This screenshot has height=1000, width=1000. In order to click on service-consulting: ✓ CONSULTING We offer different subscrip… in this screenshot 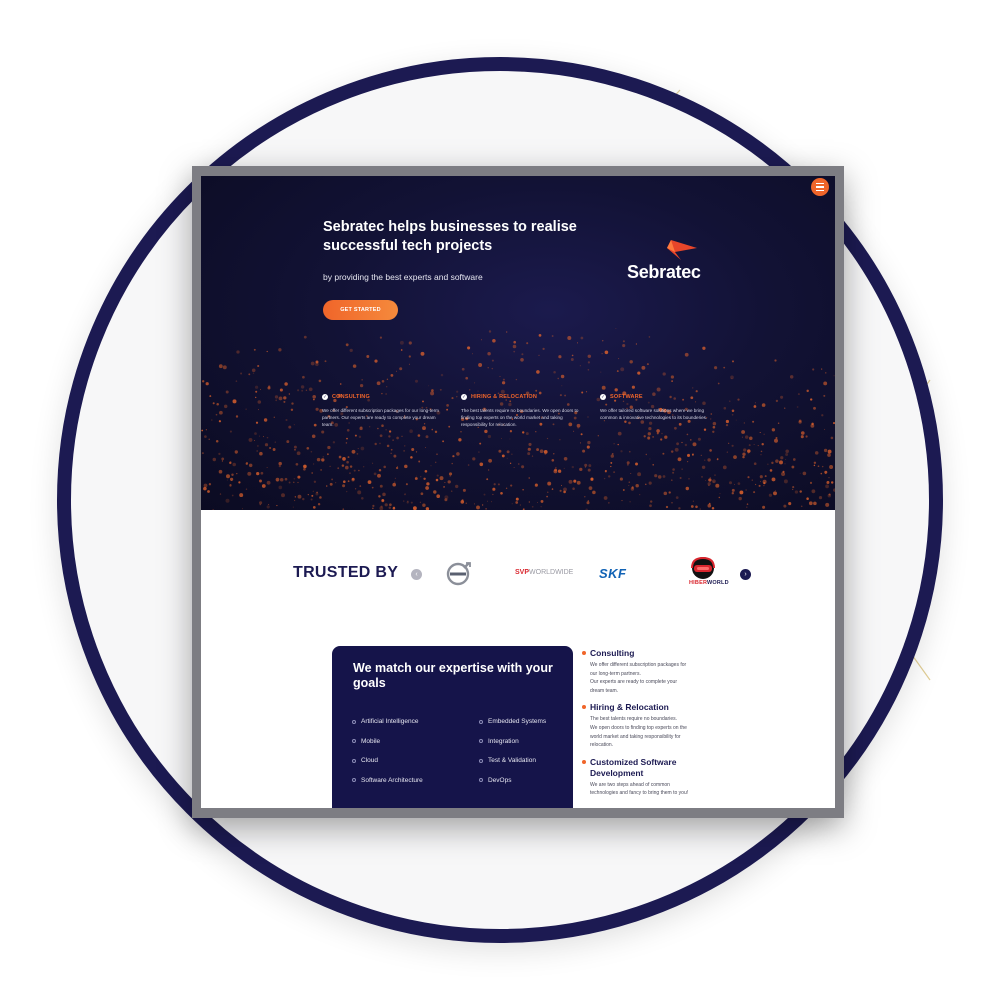, I will do `click(382, 411)`.